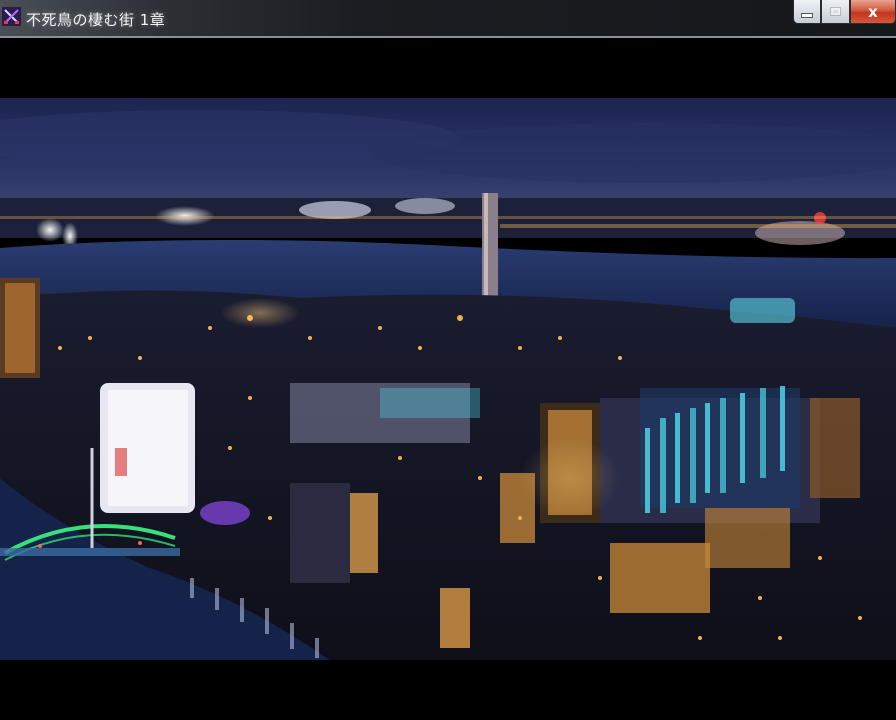 Image resolution: width=896 pixels, height=720 pixels. What do you see at coordinates (807, 15) in the screenshot?
I see `minimize-icon` at bounding box center [807, 15].